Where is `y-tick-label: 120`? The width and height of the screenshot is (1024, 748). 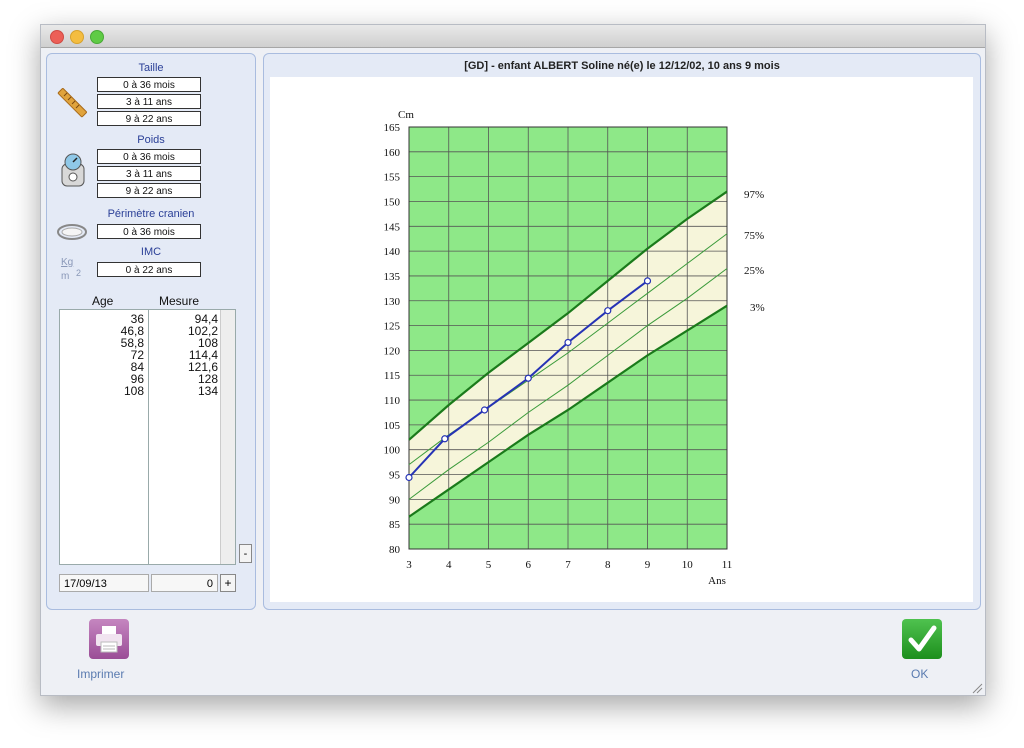
y-tick-label: 120 is located at coordinates (392, 351).